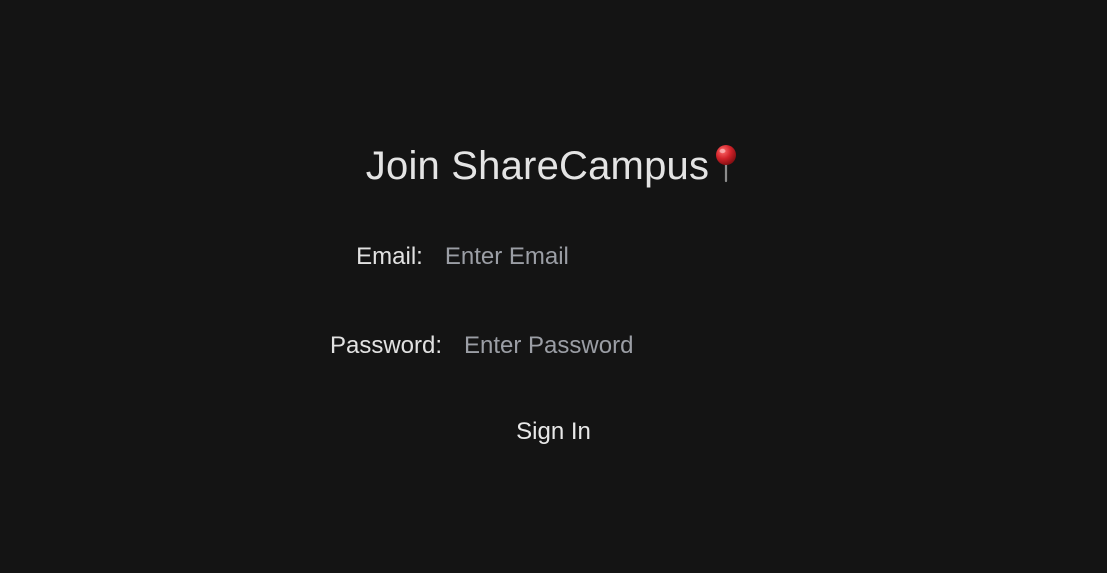 The width and height of the screenshot is (1107, 573). I want to click on sign-in-container: Sign In, so click(553, 432).